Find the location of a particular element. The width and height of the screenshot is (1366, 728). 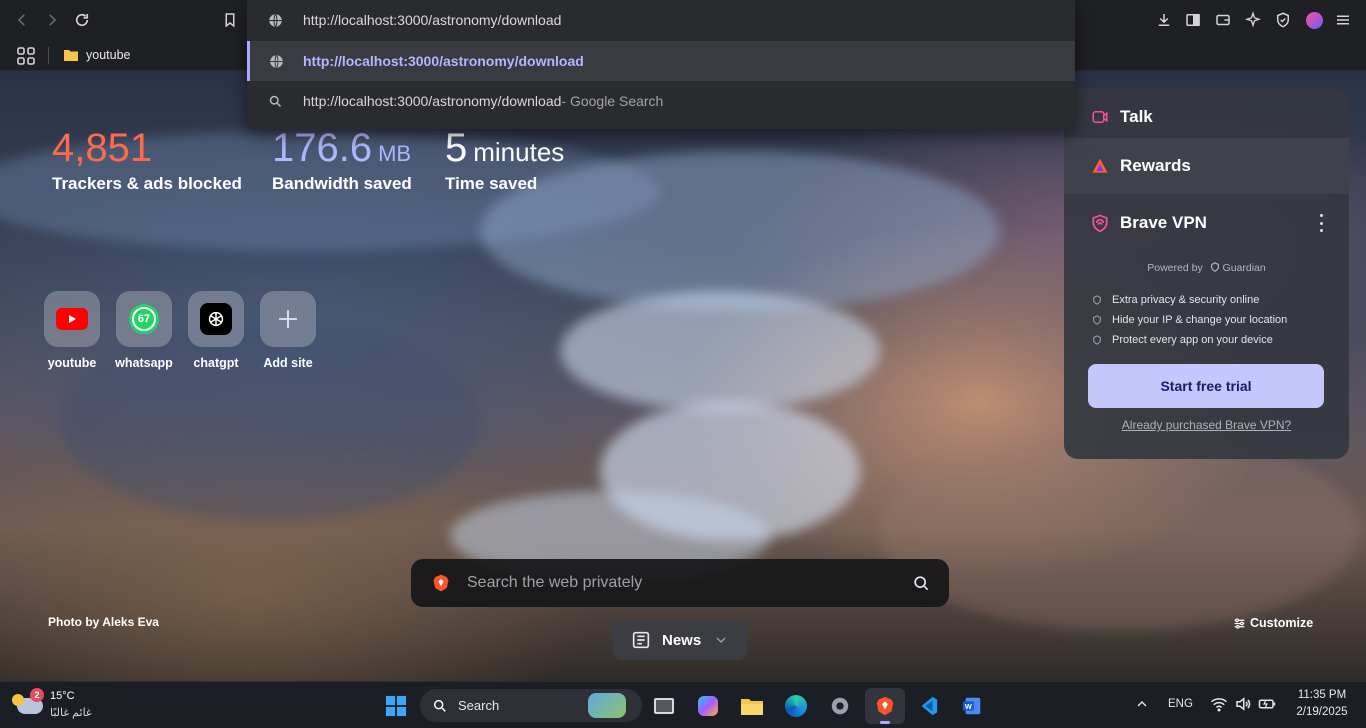

news-label: News is located at coordinates (682, 640).